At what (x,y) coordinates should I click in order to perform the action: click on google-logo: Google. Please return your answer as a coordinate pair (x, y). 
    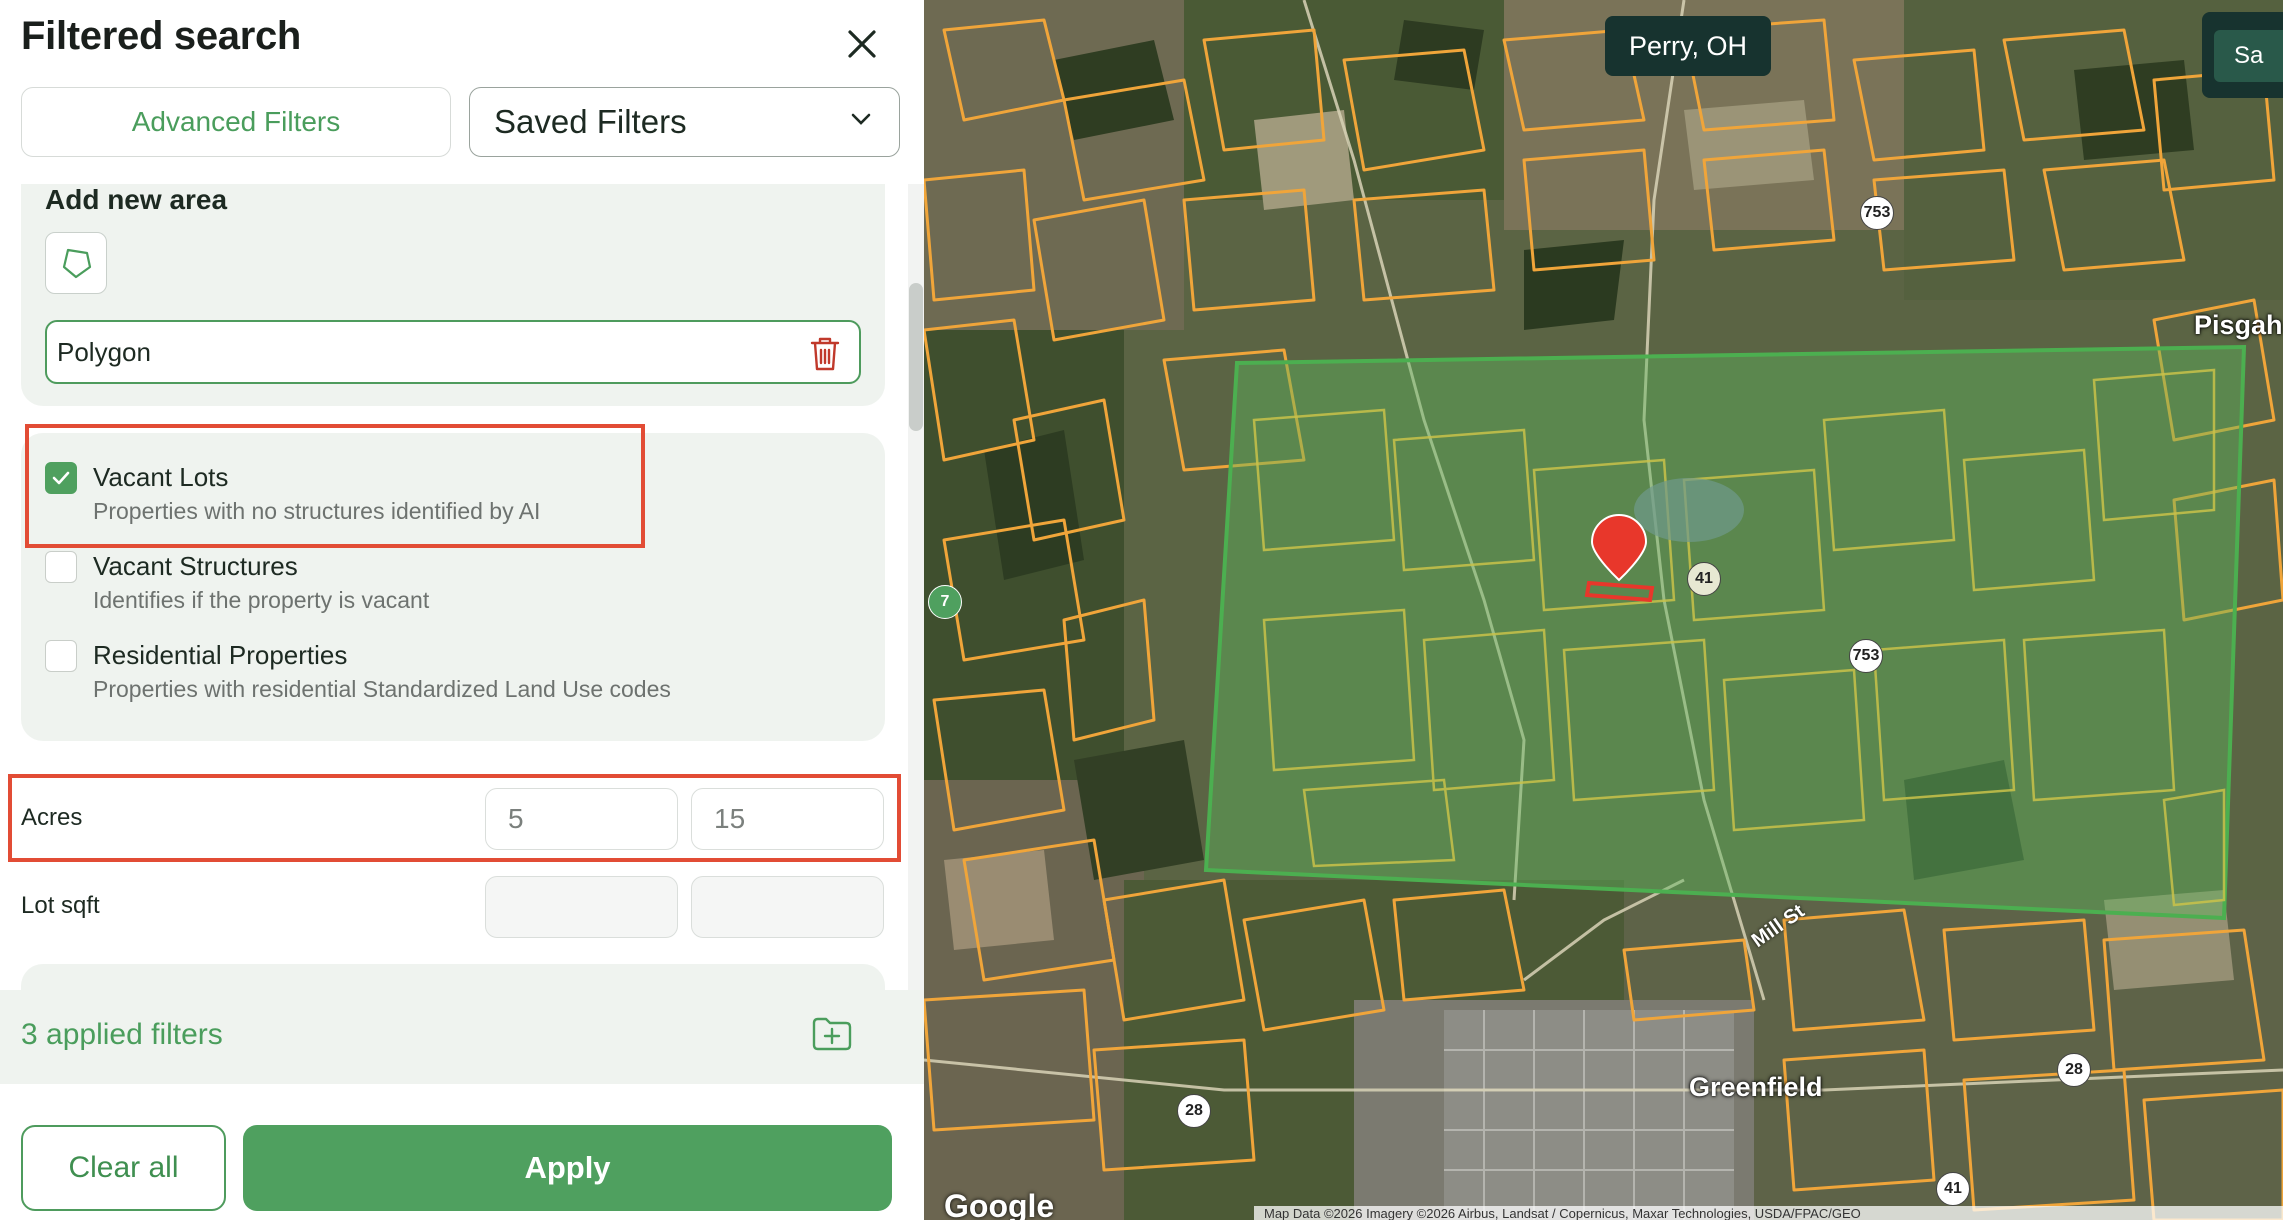
    Looking at the image, I should click on (999, 1204).